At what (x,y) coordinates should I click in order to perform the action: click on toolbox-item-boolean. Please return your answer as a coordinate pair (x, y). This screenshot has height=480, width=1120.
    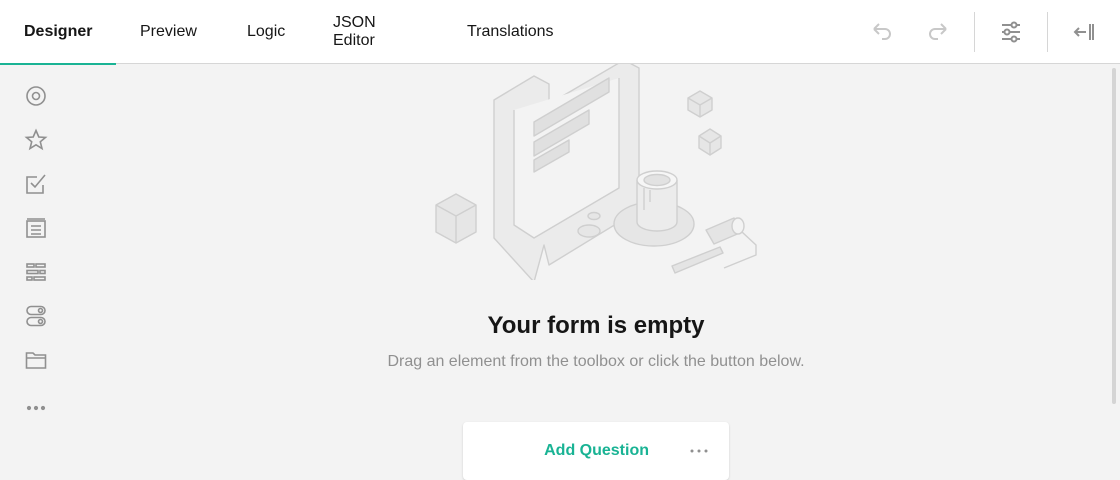
    Looking at the image, I should click on (36, 316).